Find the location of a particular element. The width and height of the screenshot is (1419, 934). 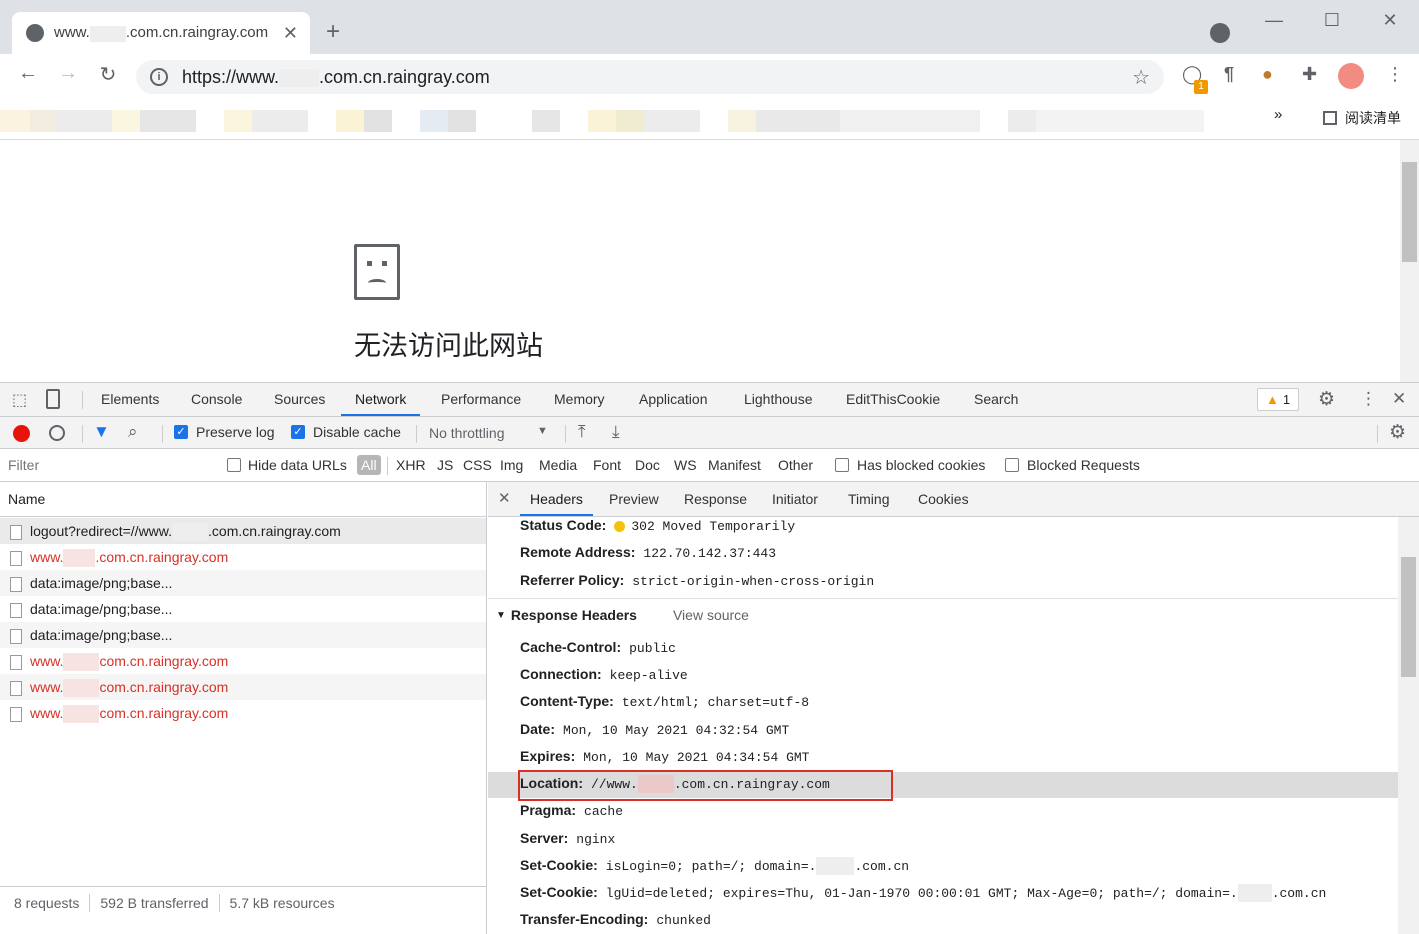

close-window-icon: ✕ is located at coordinates (1390, 20).